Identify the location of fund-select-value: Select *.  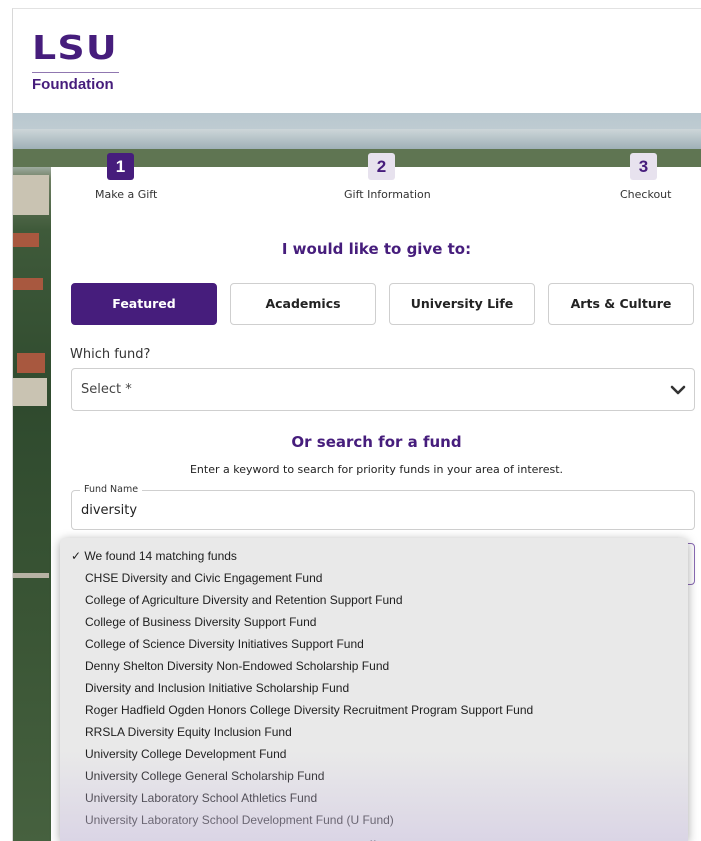
(106, 389).